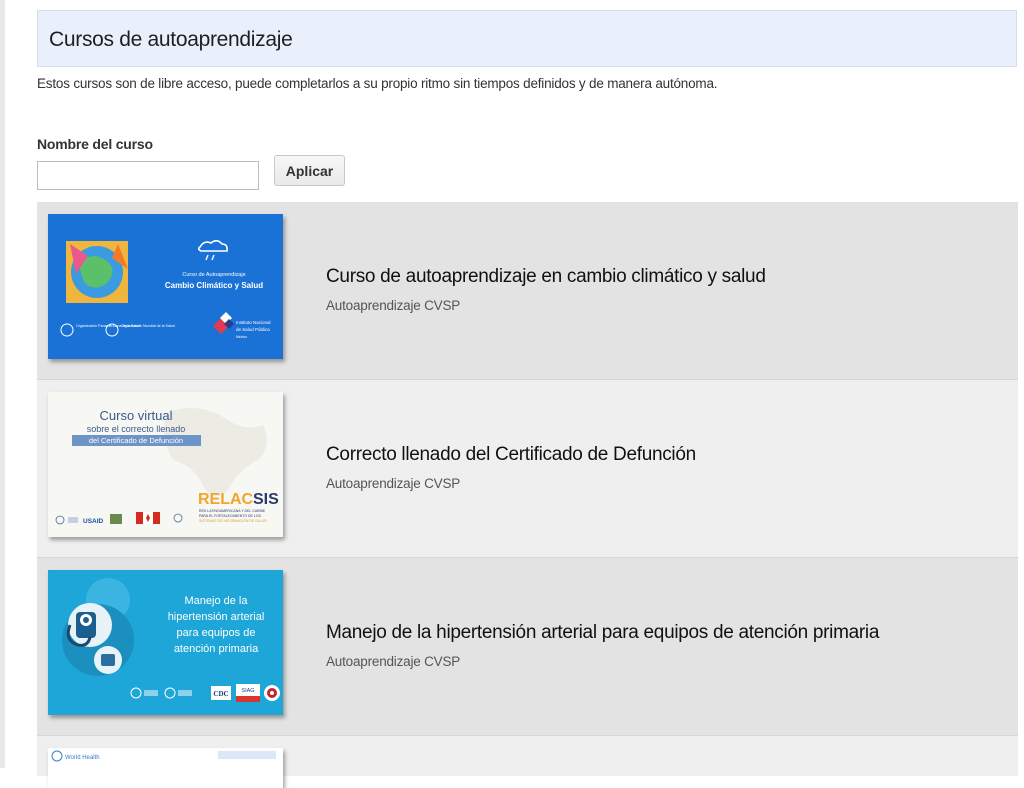 Image resolution: width=1024 pixels, height=788 pixels. I want to click on thumb-org2: Organización Mundial de la Salud, so click(148, 326).